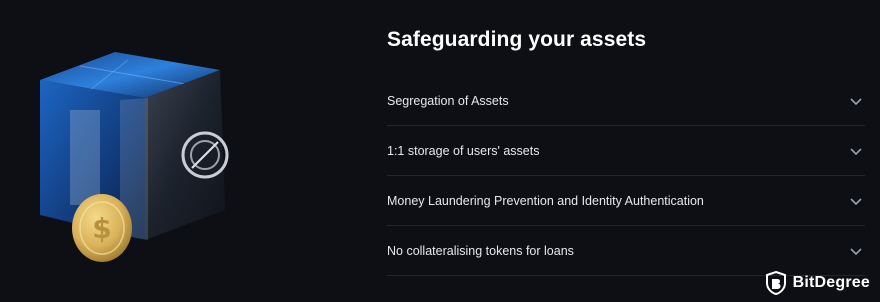 The height and width of the screenshot is (302, 880). What do you see at coordinates (626, 251) in the screenshot?
I see `faq-item-collateral: No collateralising tokens for loans` at bounding box center [626, 251].